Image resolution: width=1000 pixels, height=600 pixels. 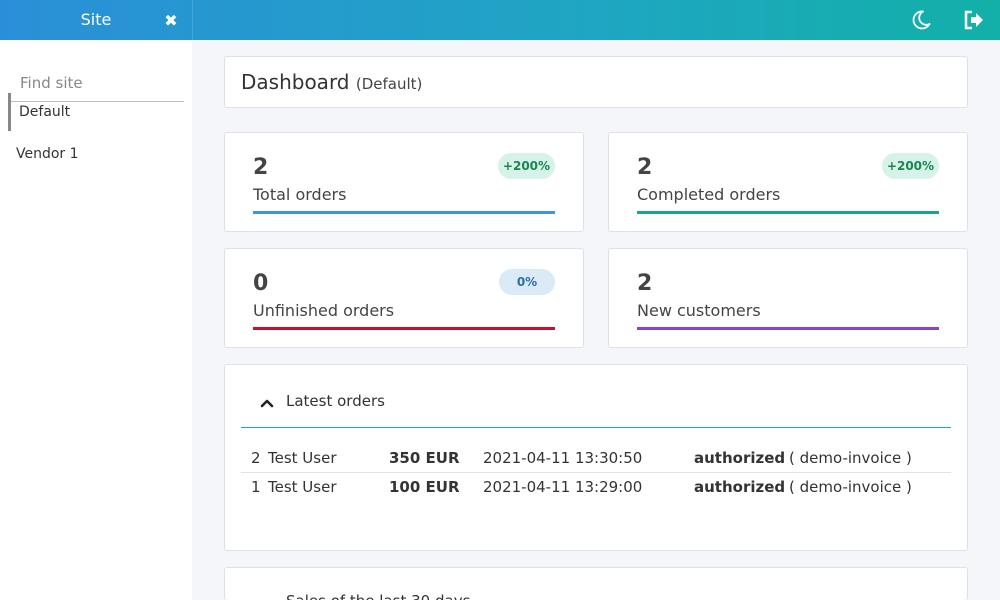 What do you see at coordinates (921, 20) in the screenshot?
I see `dark-mode-moon-icon` at bounding box center [921, 20].